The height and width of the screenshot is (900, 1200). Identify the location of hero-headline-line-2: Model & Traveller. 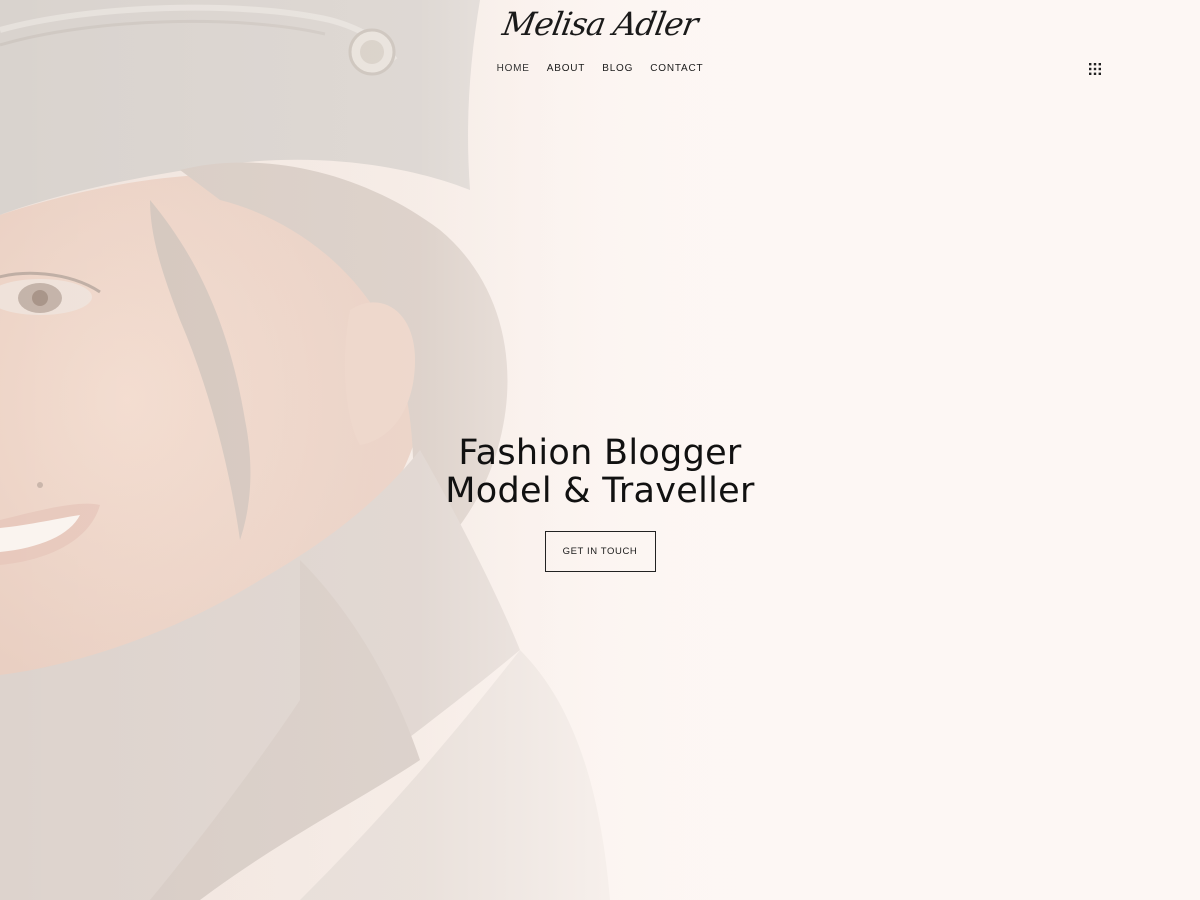
(600, 491).